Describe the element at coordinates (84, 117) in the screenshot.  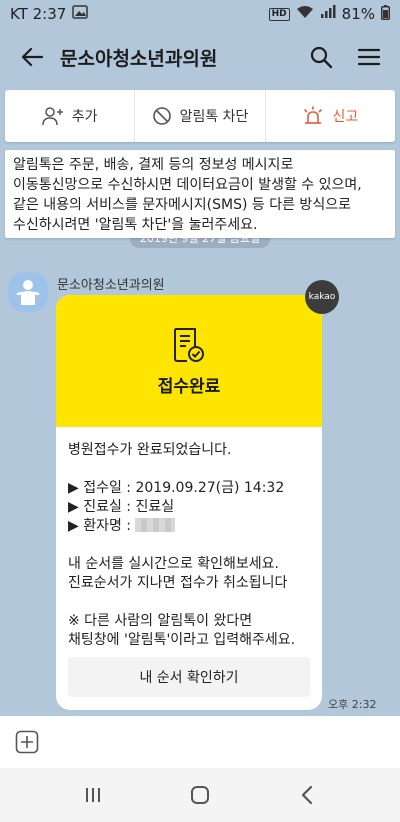
I see `add-friend-label: 추가` at that location.